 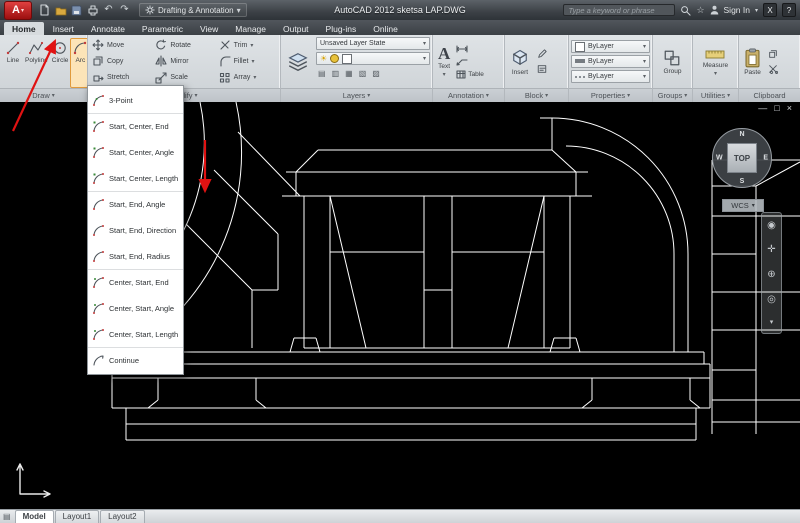 I want to click on fillet-tool: Fillet ▾, so click(x=247, y=61).